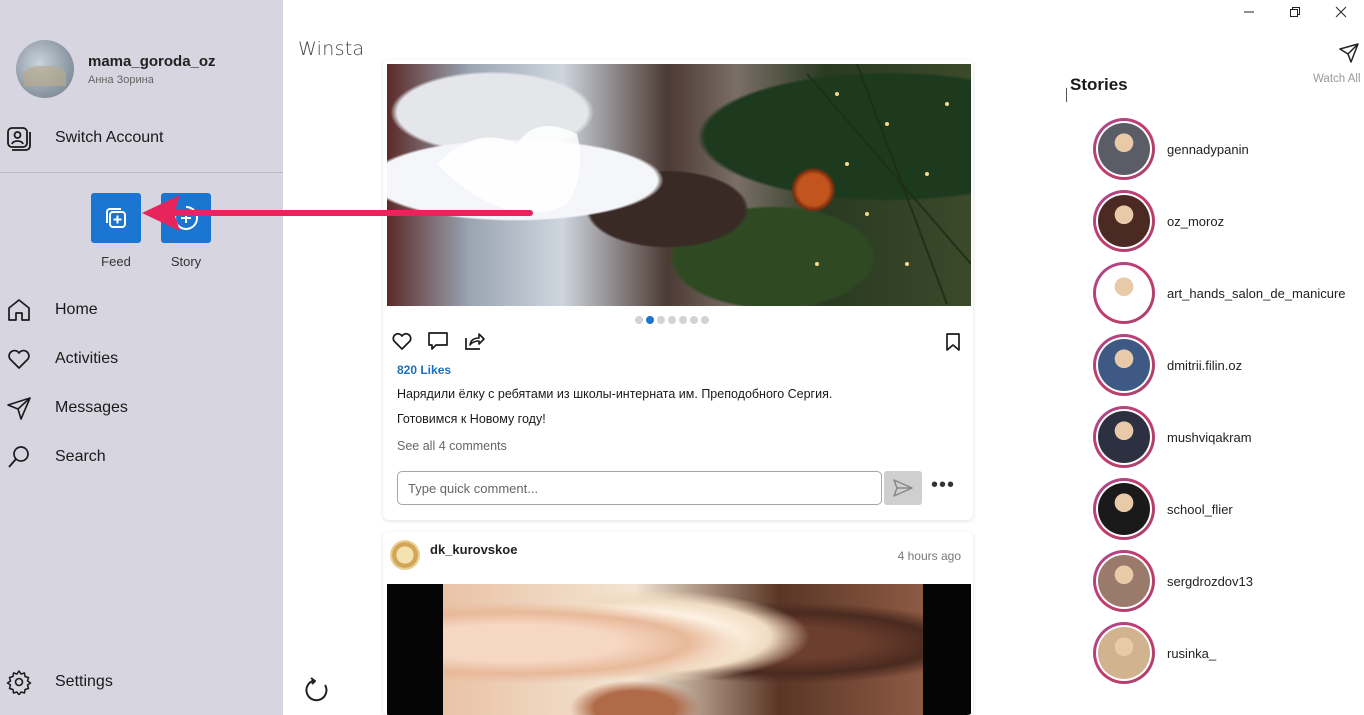  I want to click on post-image-content, so click(683, 649).